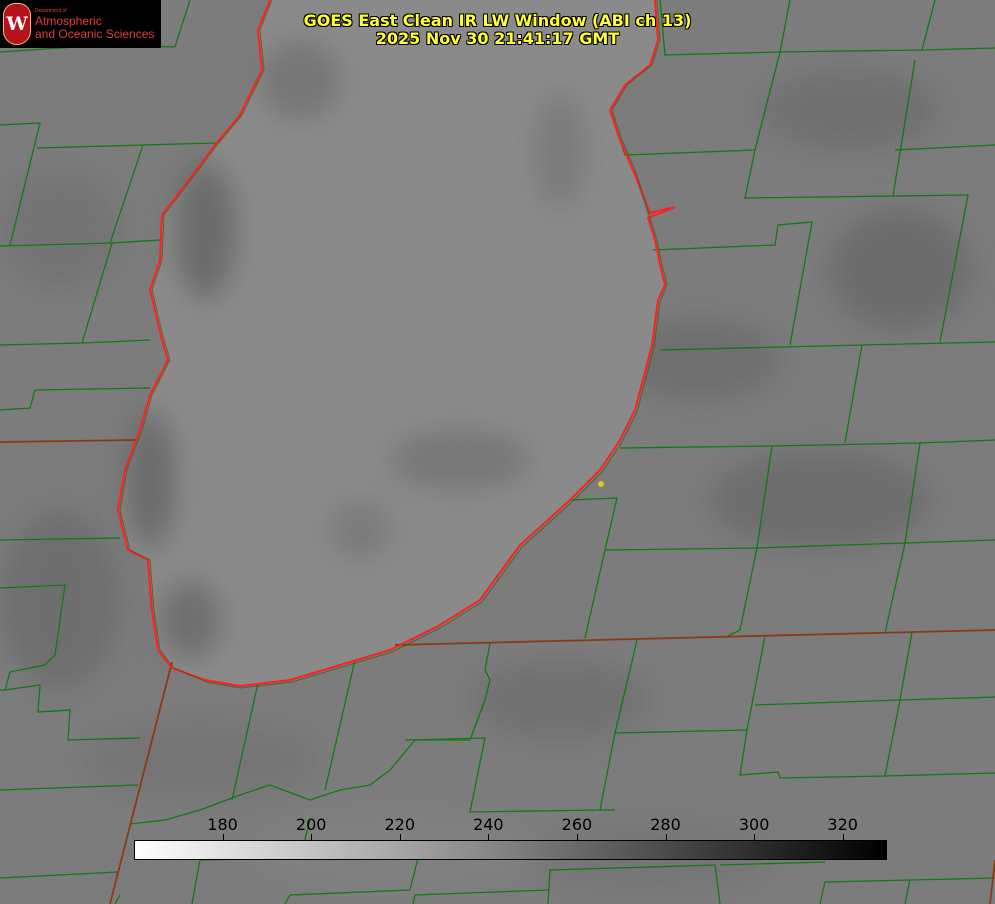 The width and height of the screenshot is (995, 904). Describe the element at coordinates (400, 824) in the screenshot. I see `colorbar-tick-label: 220` at that location.